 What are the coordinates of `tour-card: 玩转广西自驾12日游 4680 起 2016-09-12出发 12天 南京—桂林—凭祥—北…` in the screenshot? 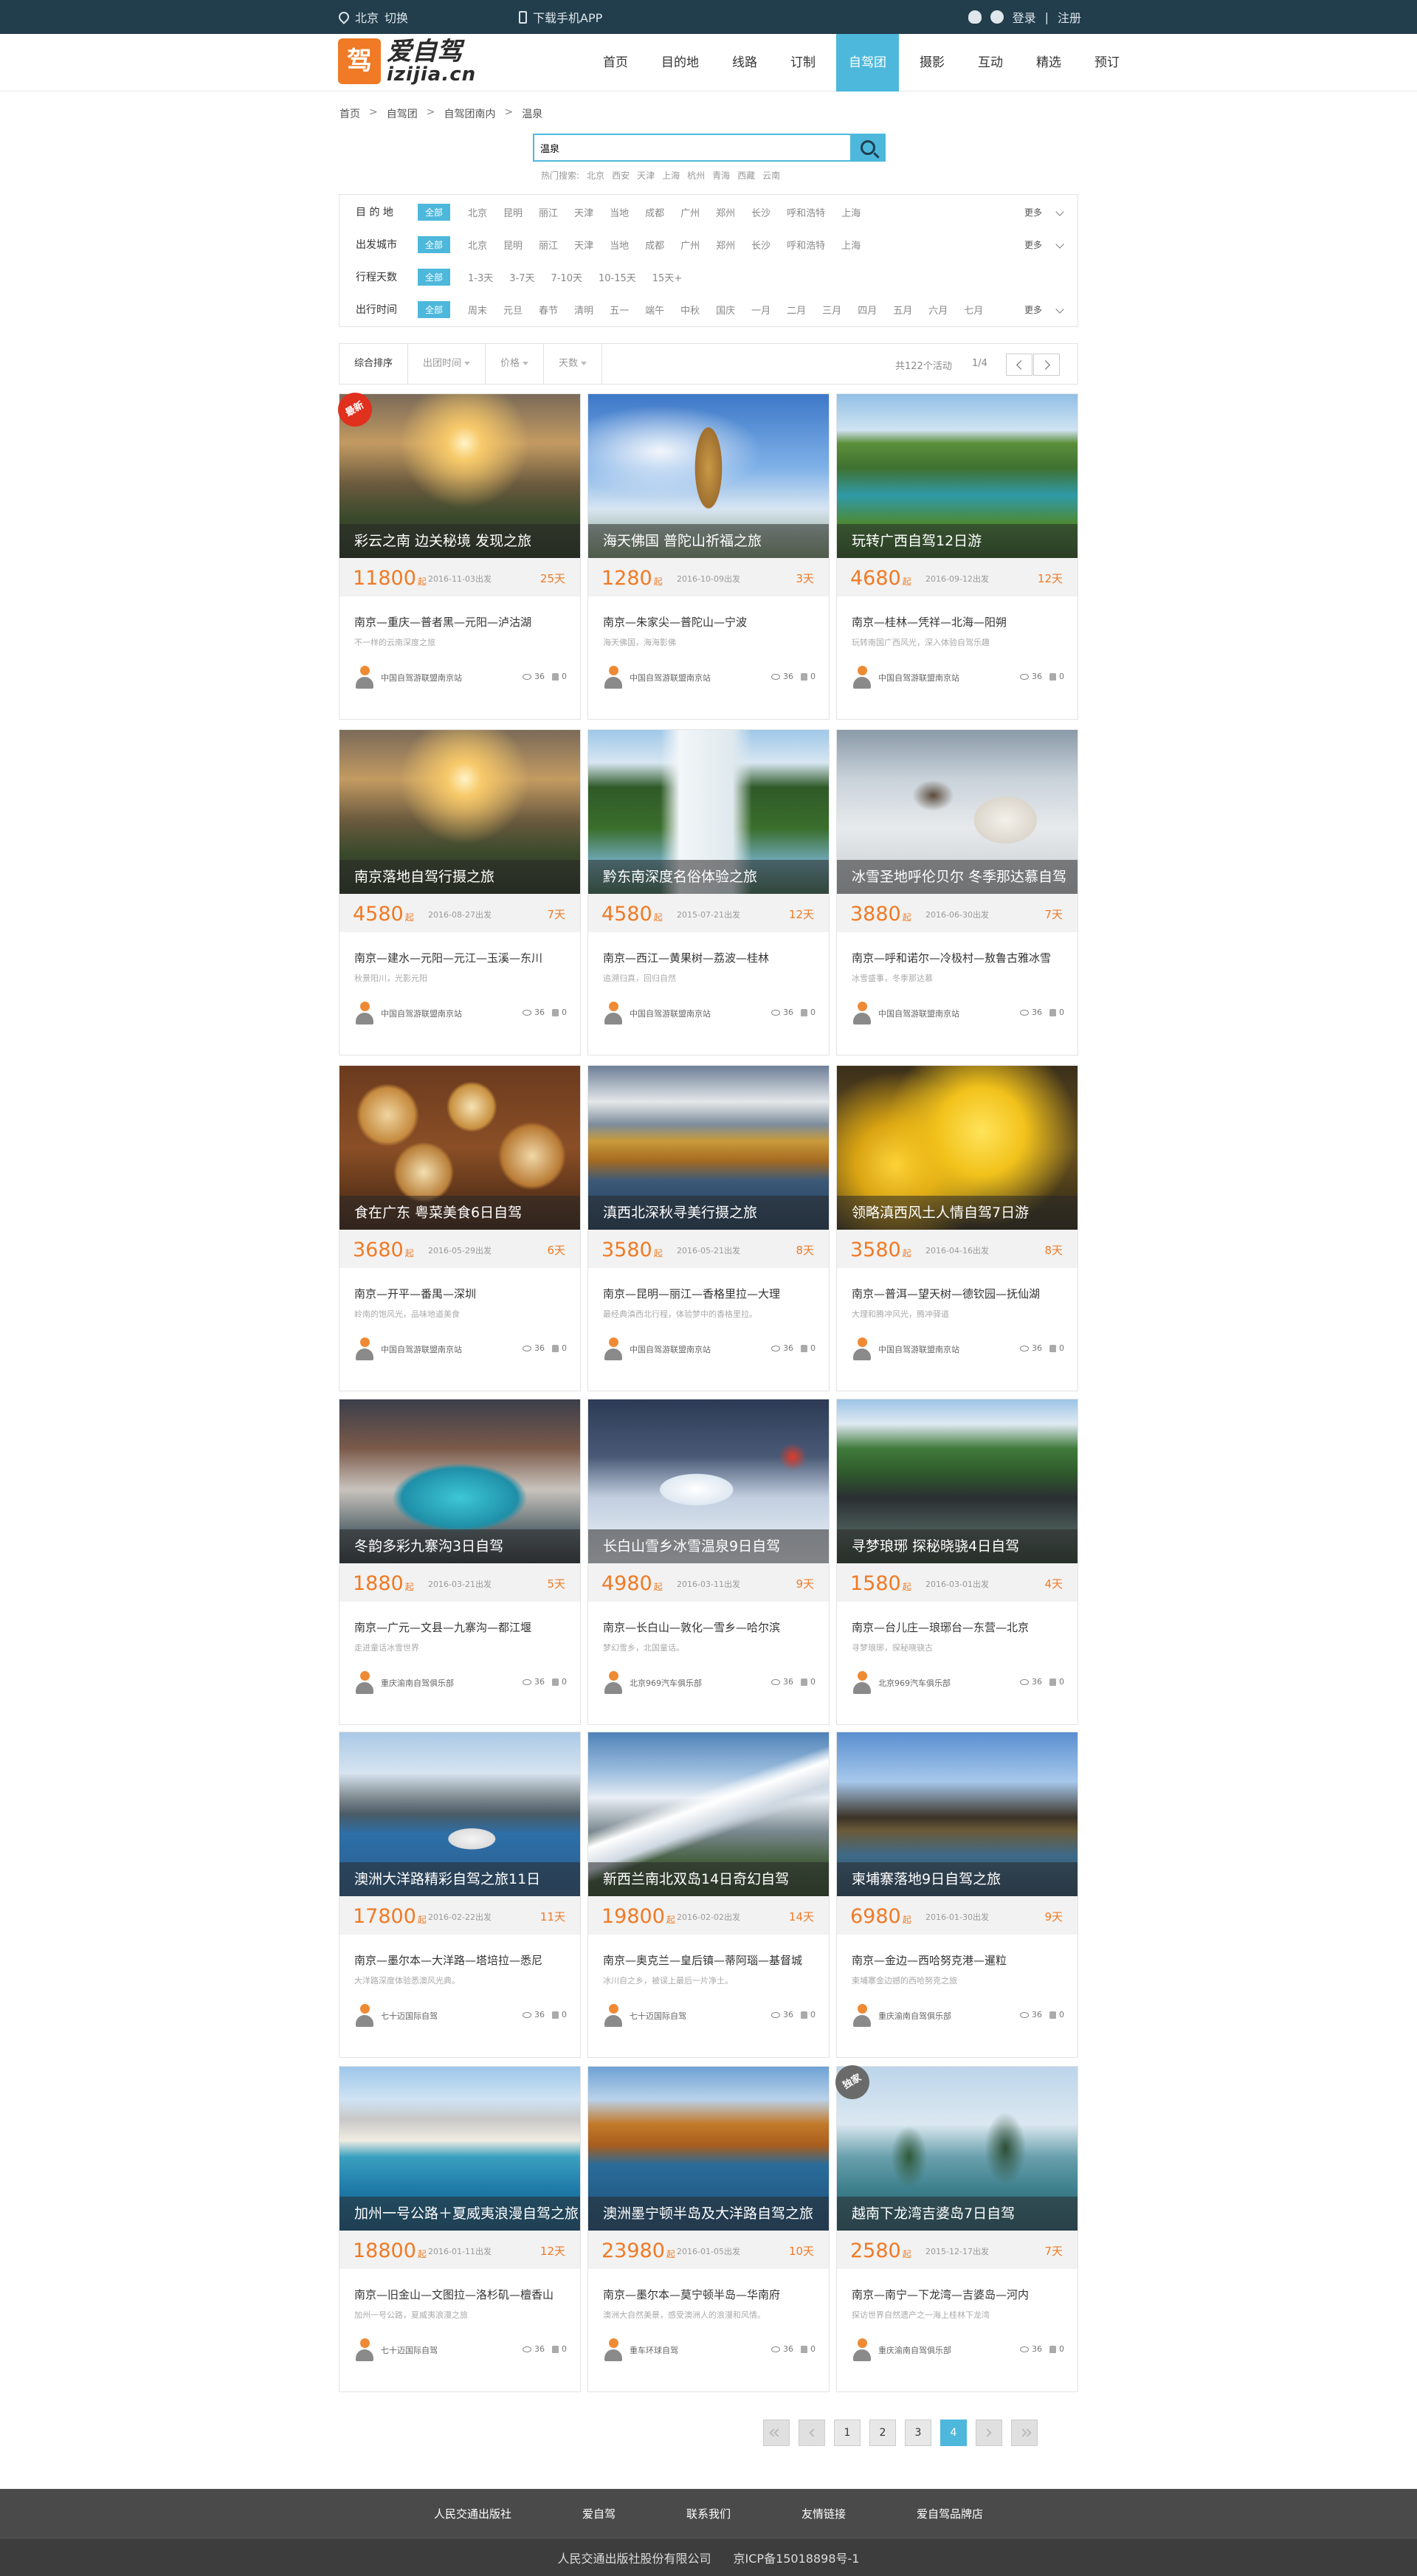 It's located at (957, 556).